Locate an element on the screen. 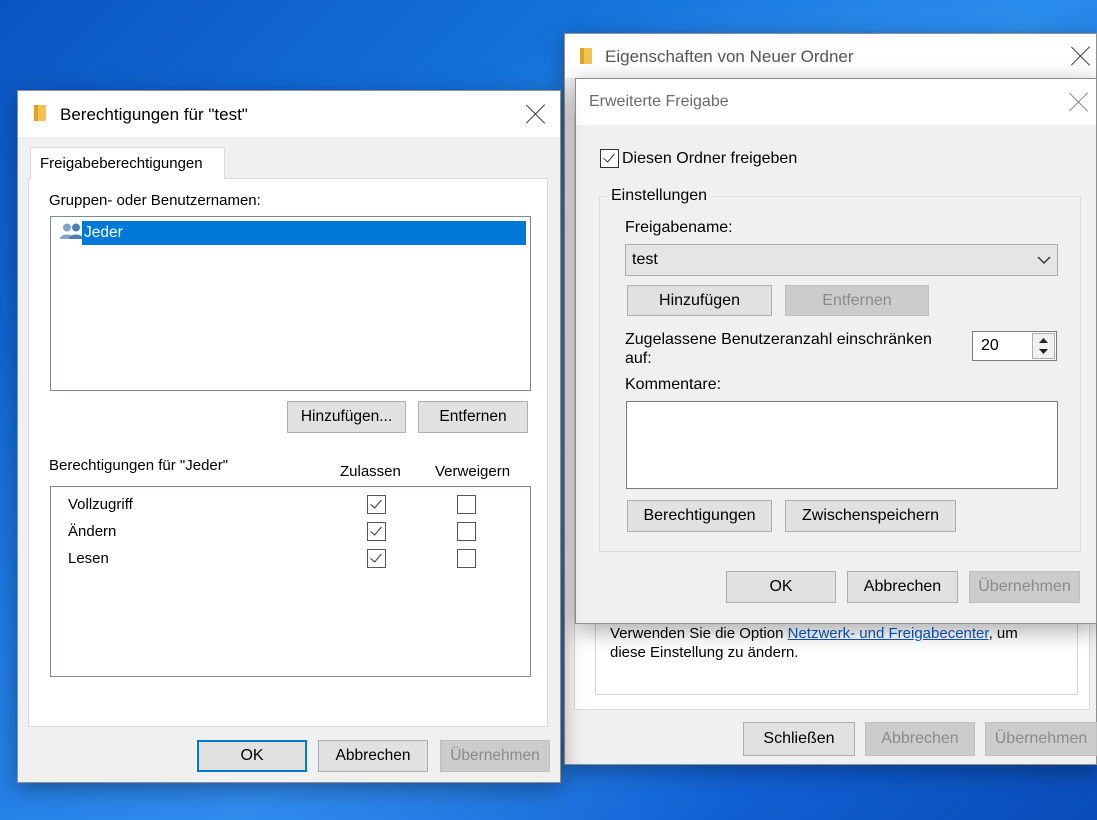  permissions-for-label: Berechtigungen für "Jeder" is located at coordinates (139, 465).